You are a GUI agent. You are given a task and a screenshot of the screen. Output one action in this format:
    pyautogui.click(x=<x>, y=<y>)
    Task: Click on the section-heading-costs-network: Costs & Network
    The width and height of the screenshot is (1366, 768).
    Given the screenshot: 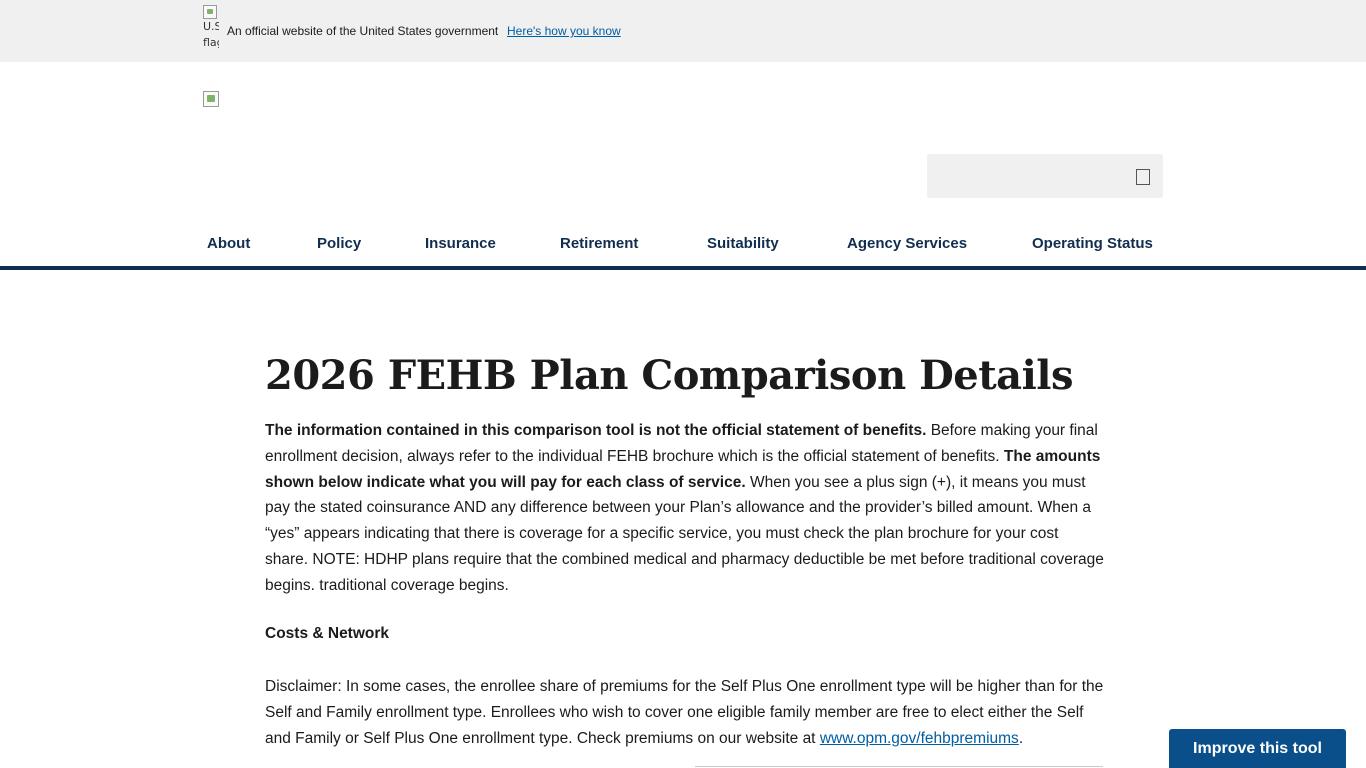 What is the action you would take?
    pyautogui.click(x=327, y=633)
    